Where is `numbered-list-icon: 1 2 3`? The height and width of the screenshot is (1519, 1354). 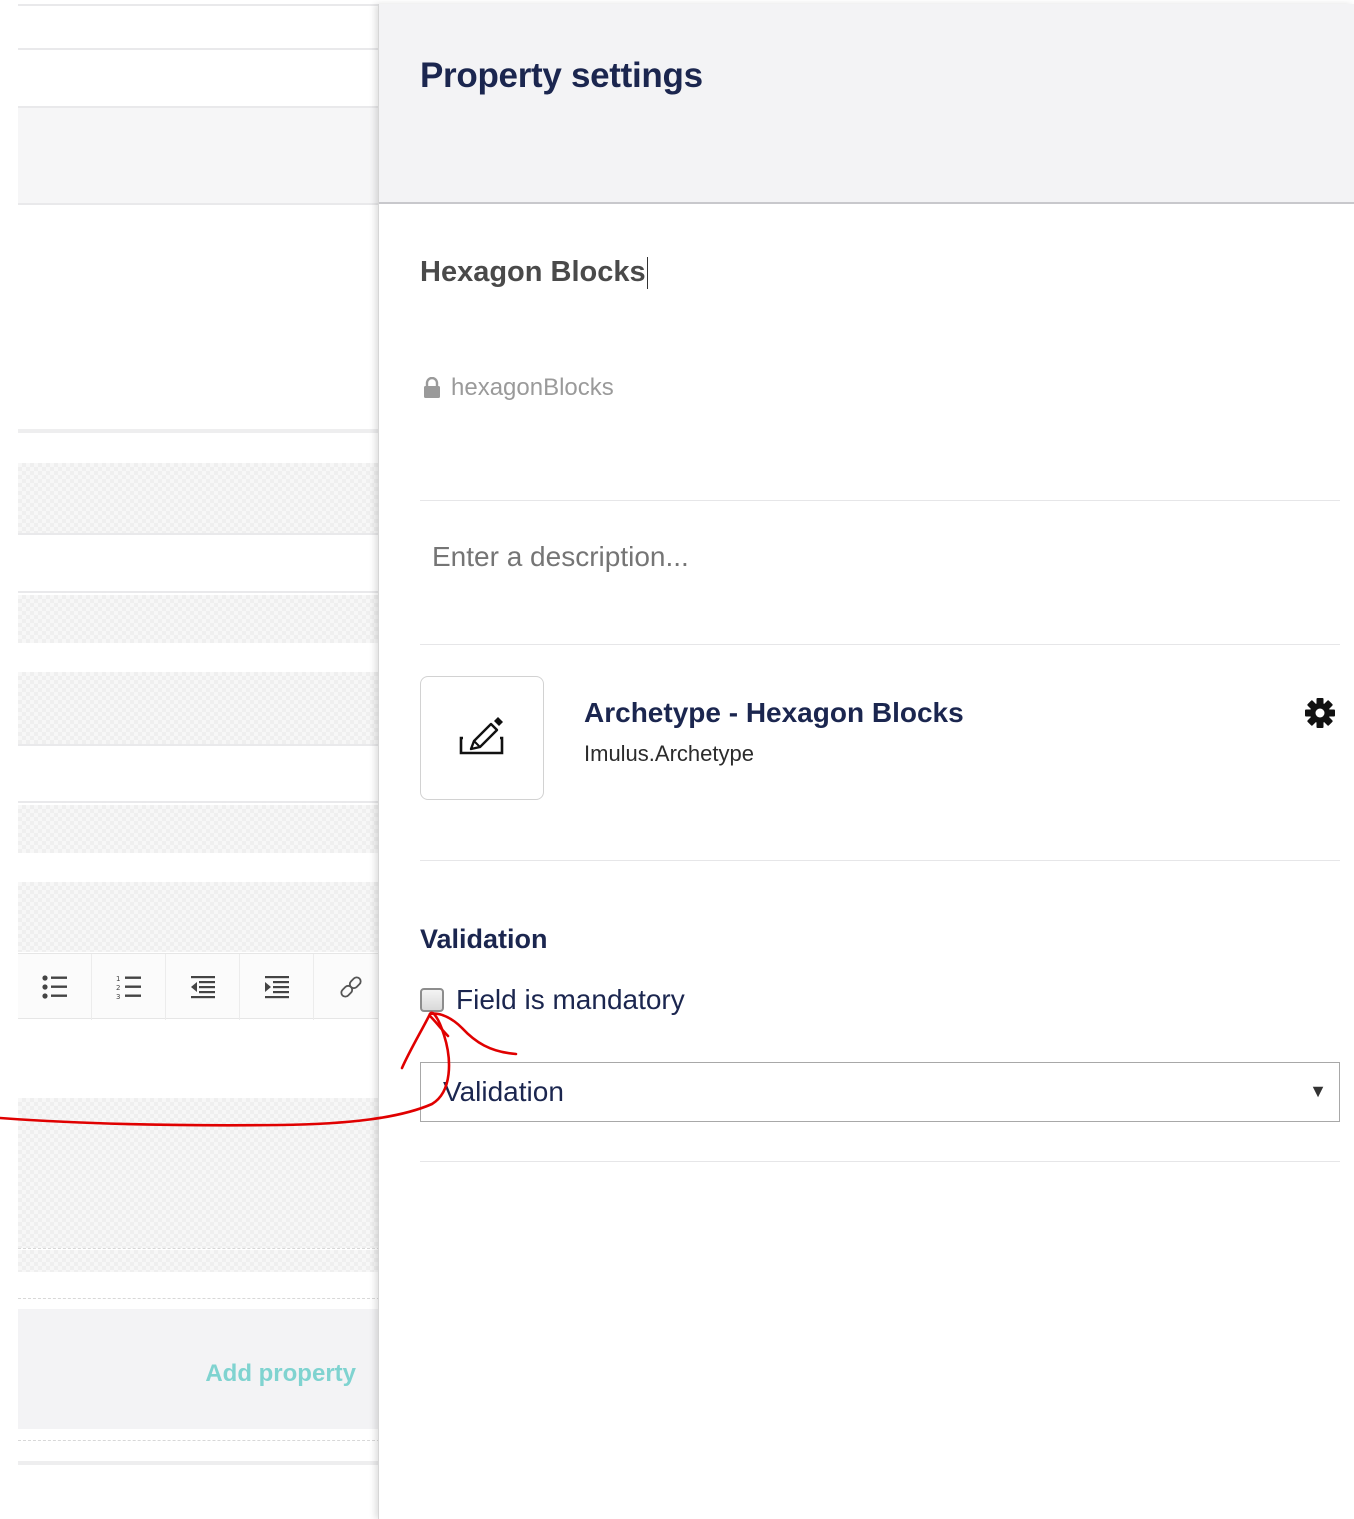
numbered-list-icon: 1 2 3 is located at coordinates (128, 987).